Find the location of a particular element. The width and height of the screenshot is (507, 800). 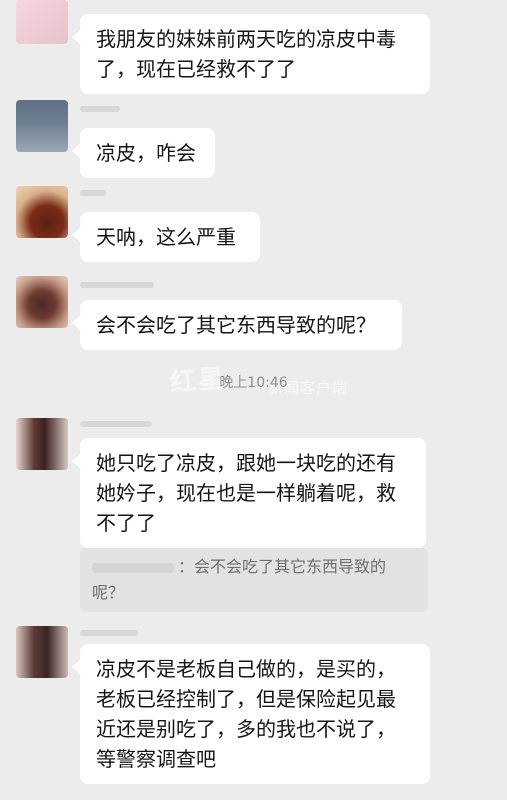

quoted-message: ：会不会吃了其它东西导致的呢？ is located at coordinates (254, 580).